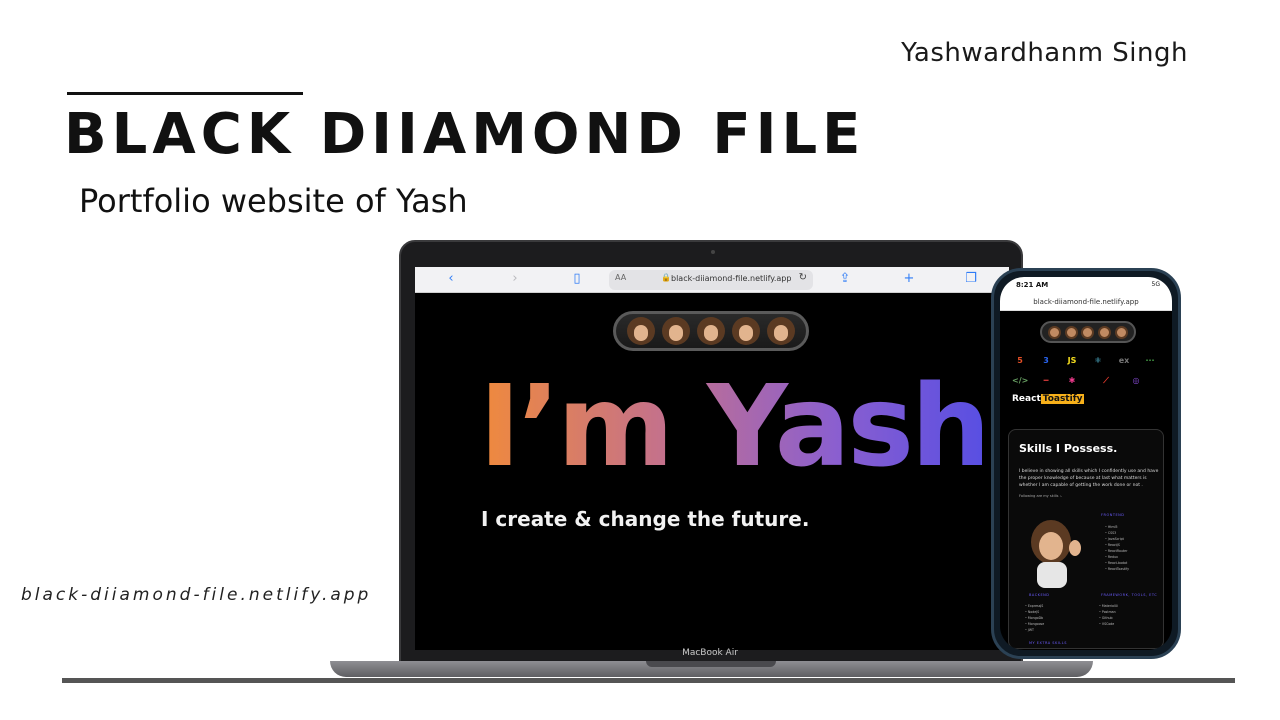 The width and height of the screenshot is (1280, 720). Describe the element at coordinates (451, 279) in the screenshot. I see `back-icon: ‹` at that location.